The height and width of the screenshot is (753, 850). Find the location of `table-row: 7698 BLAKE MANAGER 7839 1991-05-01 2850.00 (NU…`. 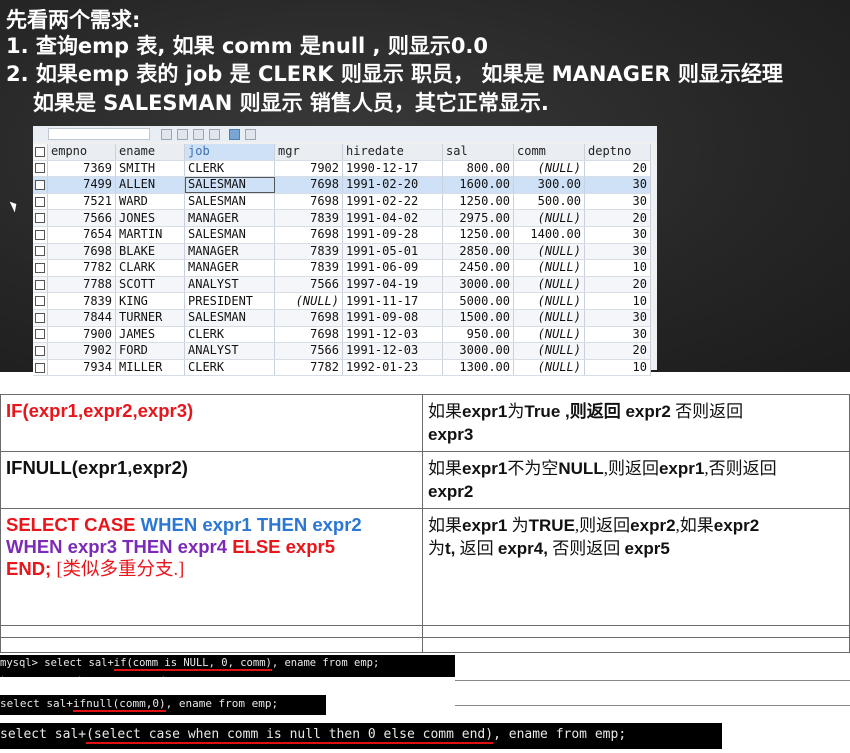

table-row: 7698 BLAKE MANAGER 7839 1991-05-01 2850.00 (NU… is located at coordinates (342, 252).